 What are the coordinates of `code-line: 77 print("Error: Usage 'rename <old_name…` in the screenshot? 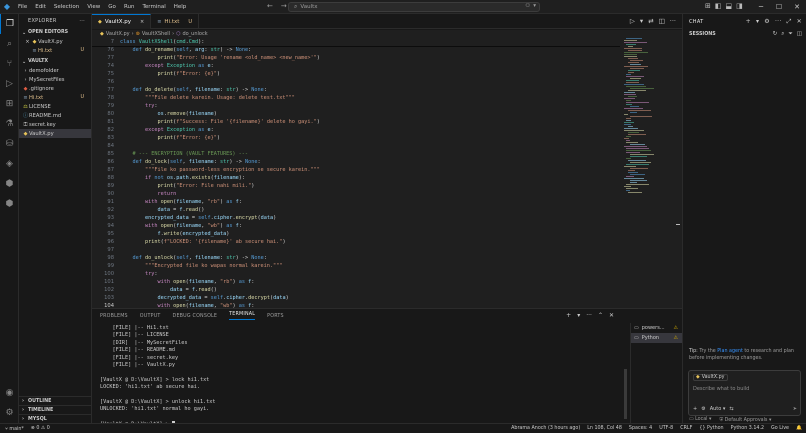 It's located at (356, 58).